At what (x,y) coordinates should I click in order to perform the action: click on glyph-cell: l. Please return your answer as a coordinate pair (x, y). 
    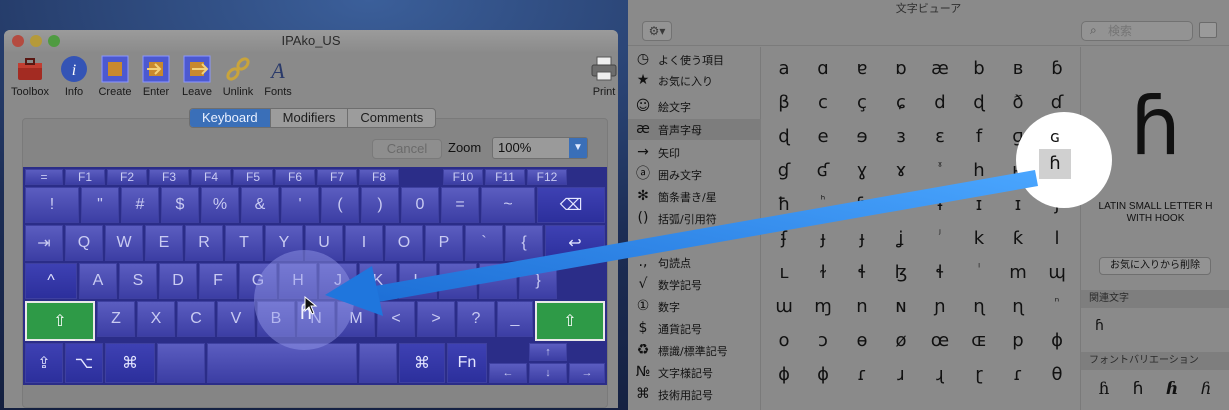
    Looking at the image, I should click on (1057, 239).